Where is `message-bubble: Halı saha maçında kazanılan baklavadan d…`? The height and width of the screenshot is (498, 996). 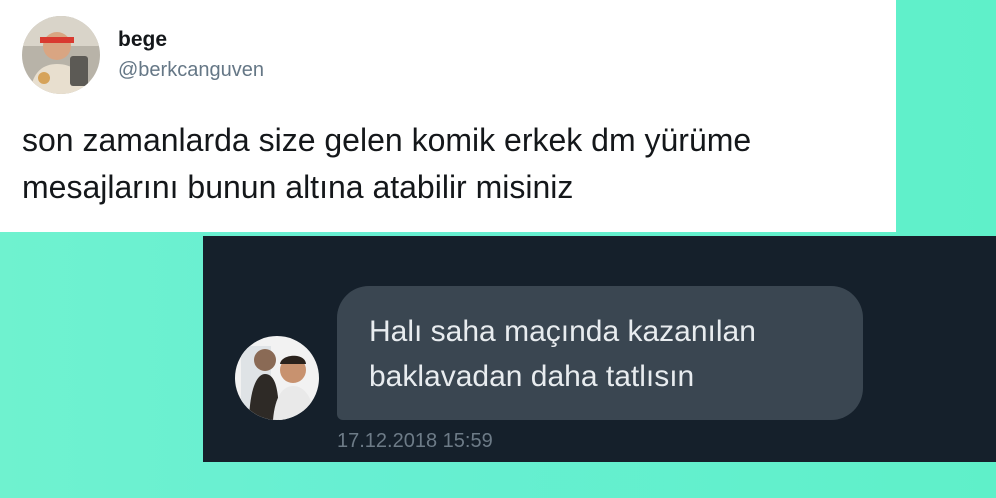
message-bubble: Halı saha maçında kazanılan baklavadan d… is located at coordinates (600, 353).